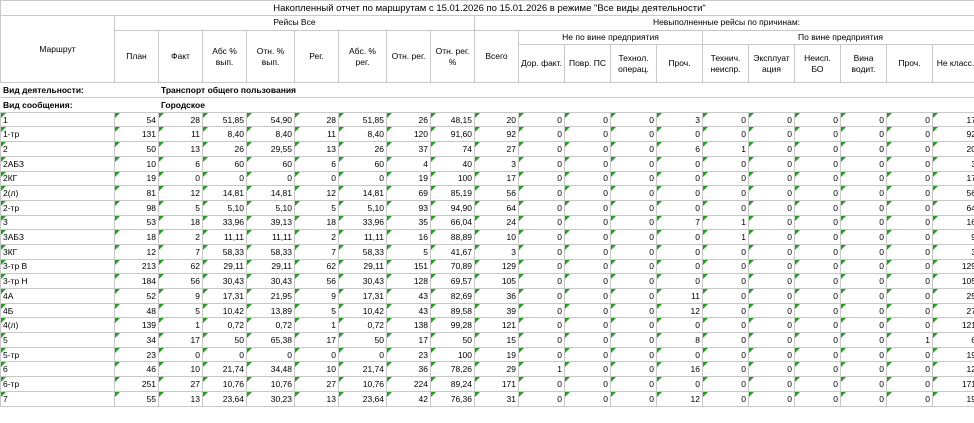  I want to click on cell-abs-reg-pct: 29,11, so click(362, 266).